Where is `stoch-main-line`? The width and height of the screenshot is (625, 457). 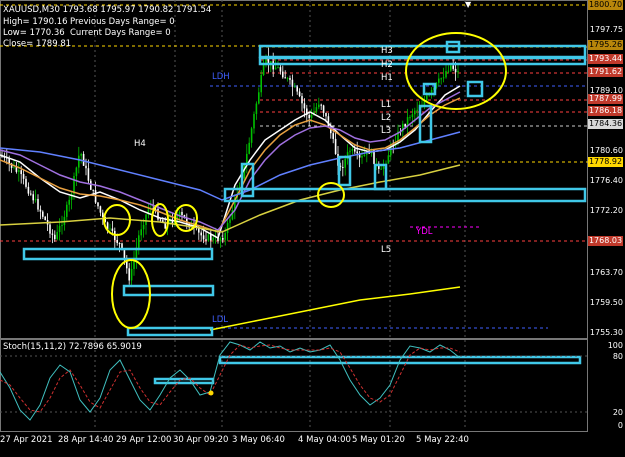
stoch-main-line is located at coordinates (230, 381).